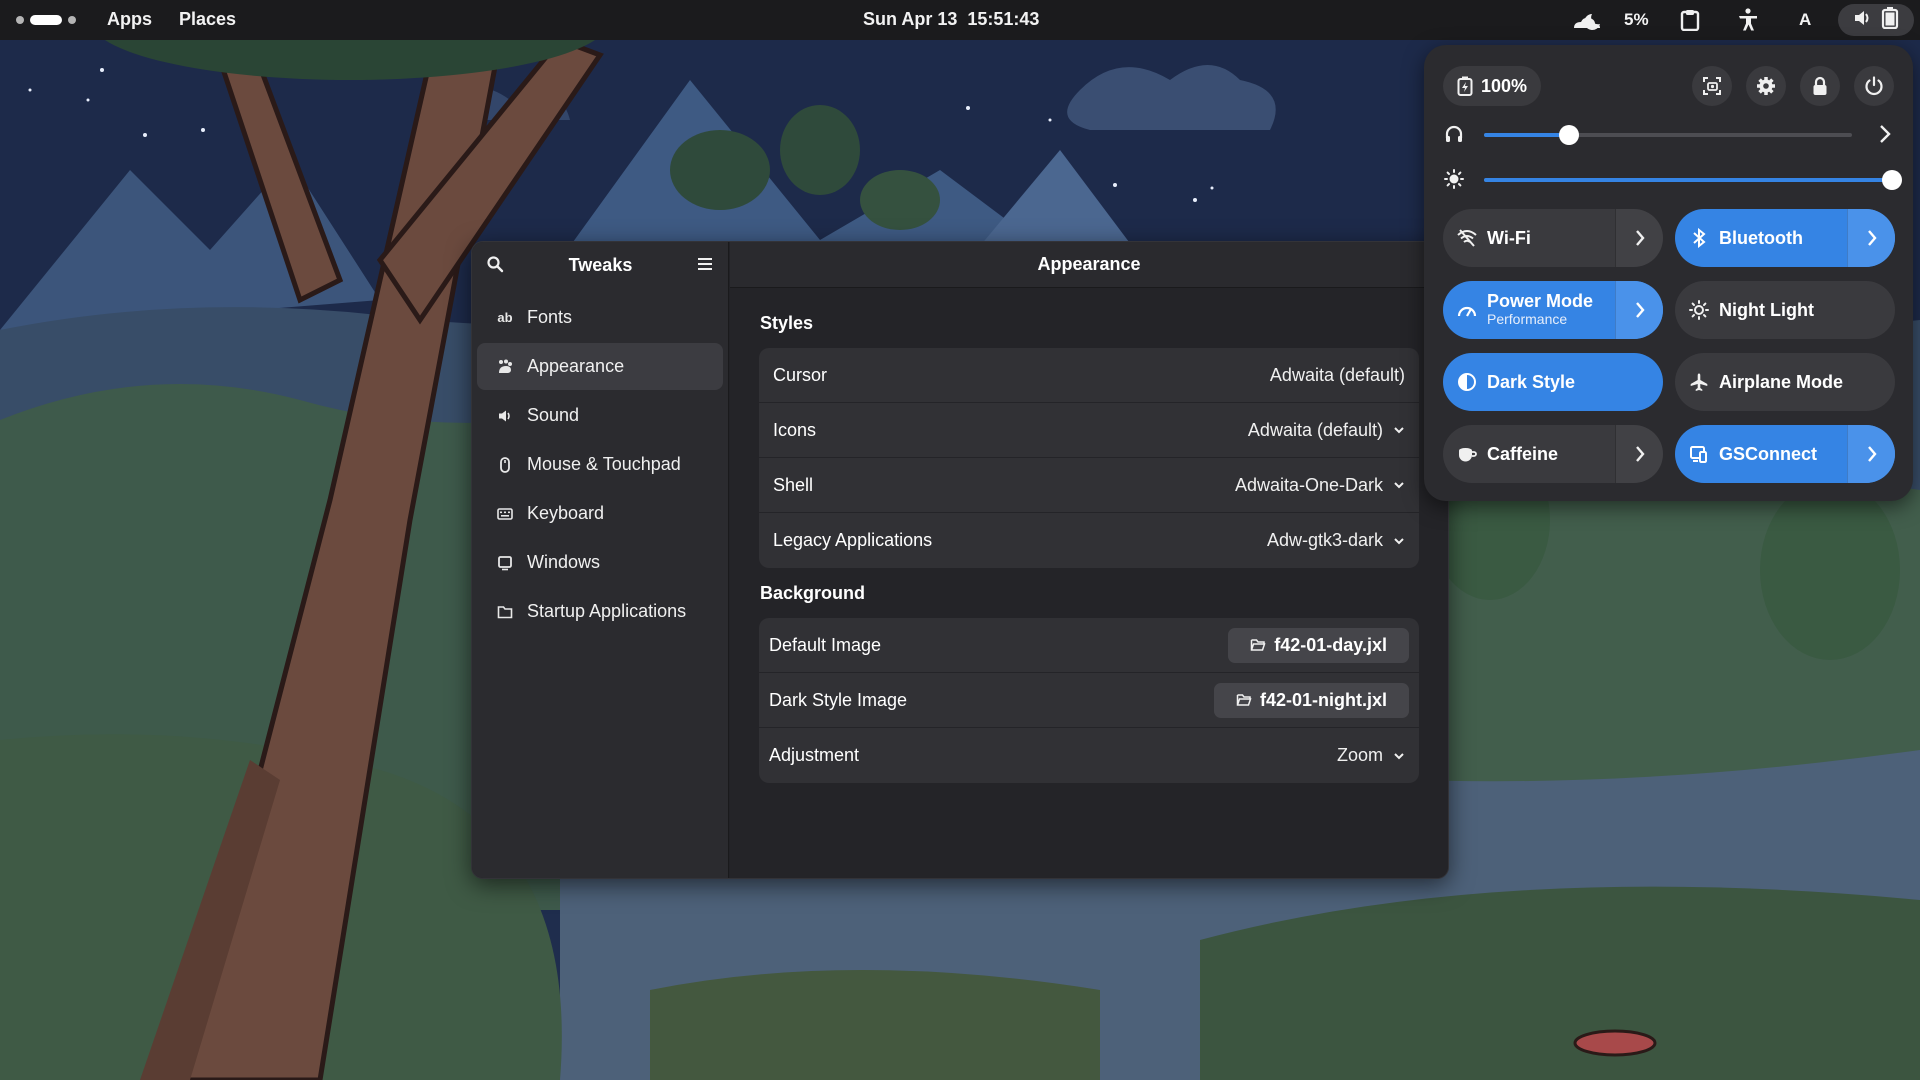 Image resolution: width=1920 pixels, height=1080 pixels. I want to click on coffee-cup-icon, so click(1467, 454).